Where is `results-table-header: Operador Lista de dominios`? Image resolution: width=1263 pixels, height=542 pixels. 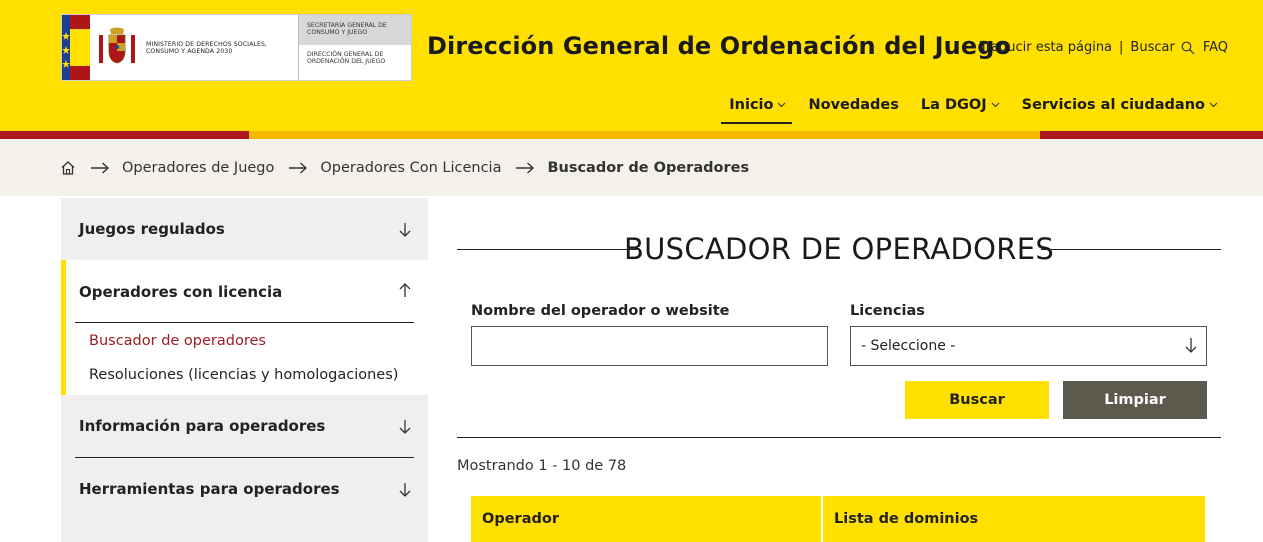 results-table-header: Operador Lista de dominios is located at coordinates (838, 519).